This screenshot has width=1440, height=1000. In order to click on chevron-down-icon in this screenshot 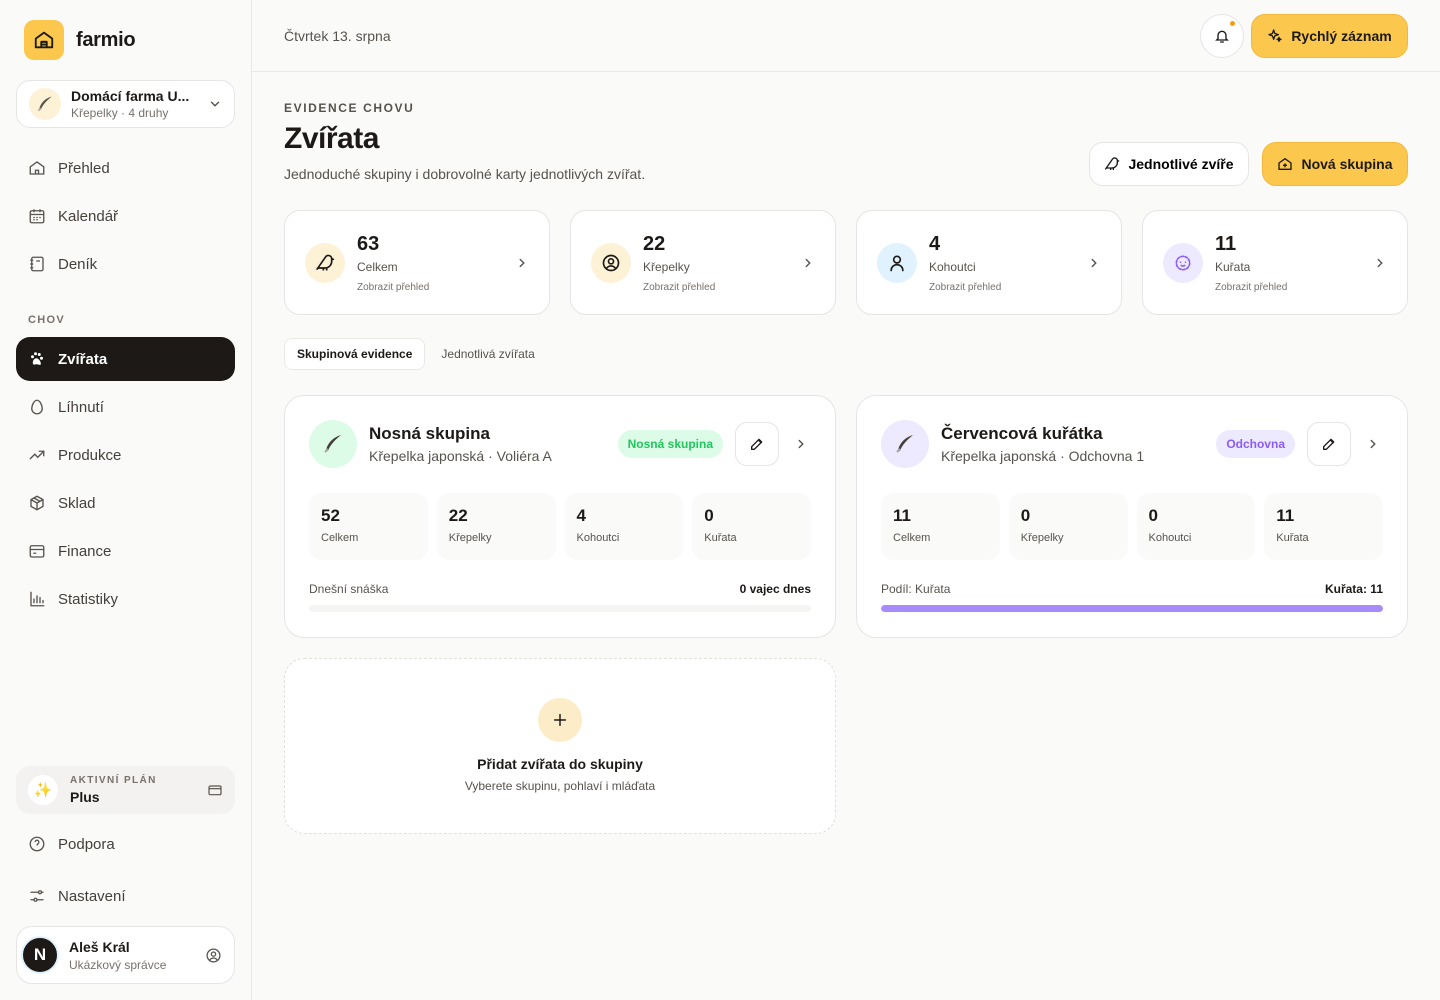, I will do `click(215, 104)`.